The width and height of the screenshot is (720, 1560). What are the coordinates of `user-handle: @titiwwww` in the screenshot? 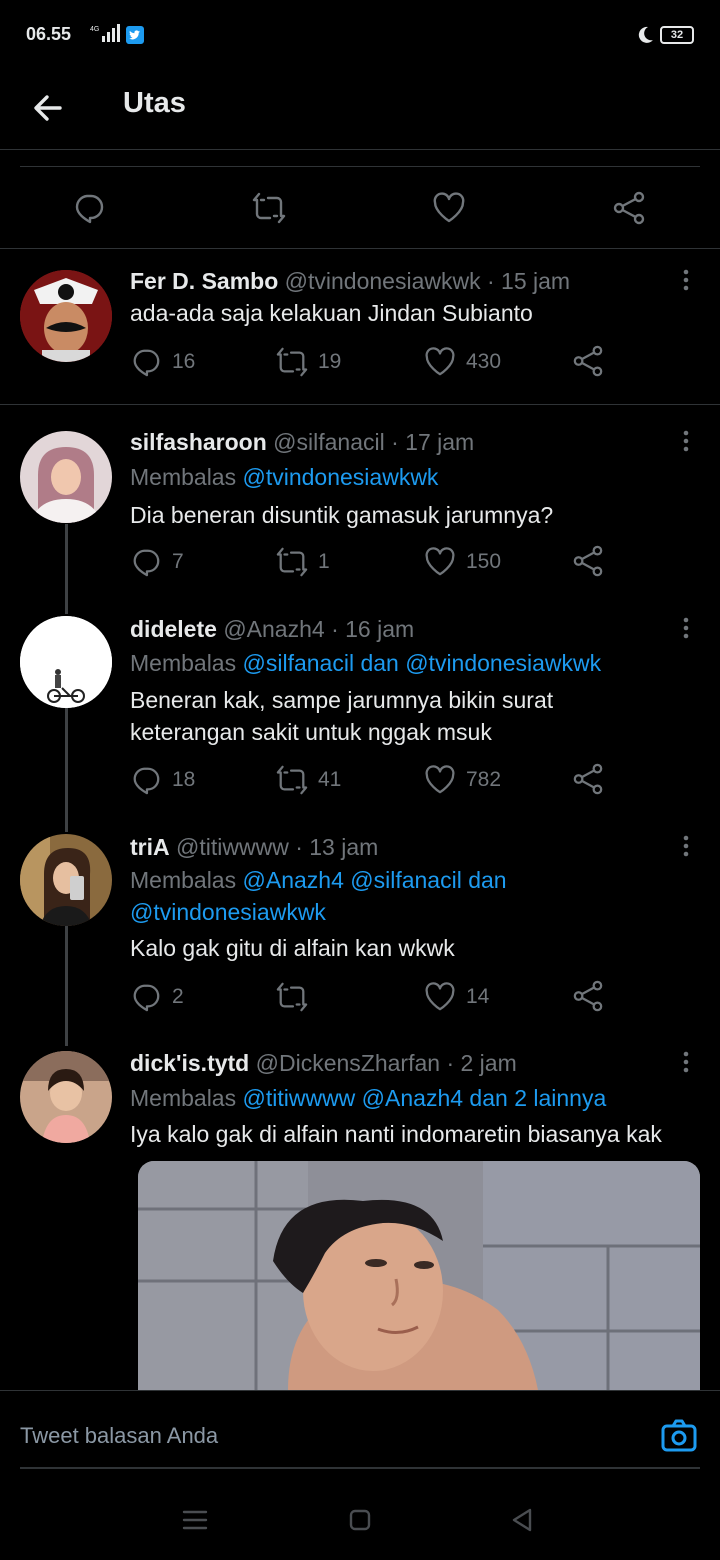 It's located at (232, 847).